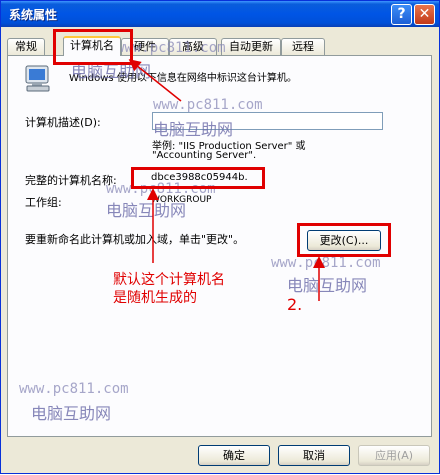 This screenshot has height=475, width=440. I want to click on window-title: 系统属性, so click(33, 15).